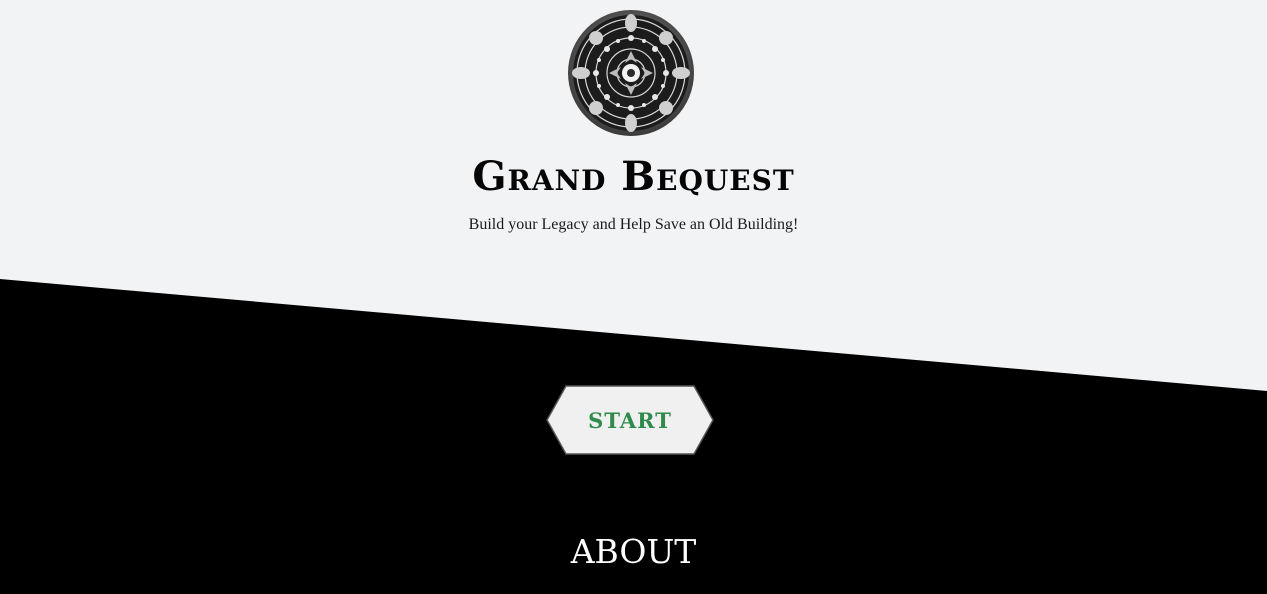 This screenshot has width=1267, height=594. Describe the element at coordinates (630, 420) in the screenshot. I see `start-button` at that location.